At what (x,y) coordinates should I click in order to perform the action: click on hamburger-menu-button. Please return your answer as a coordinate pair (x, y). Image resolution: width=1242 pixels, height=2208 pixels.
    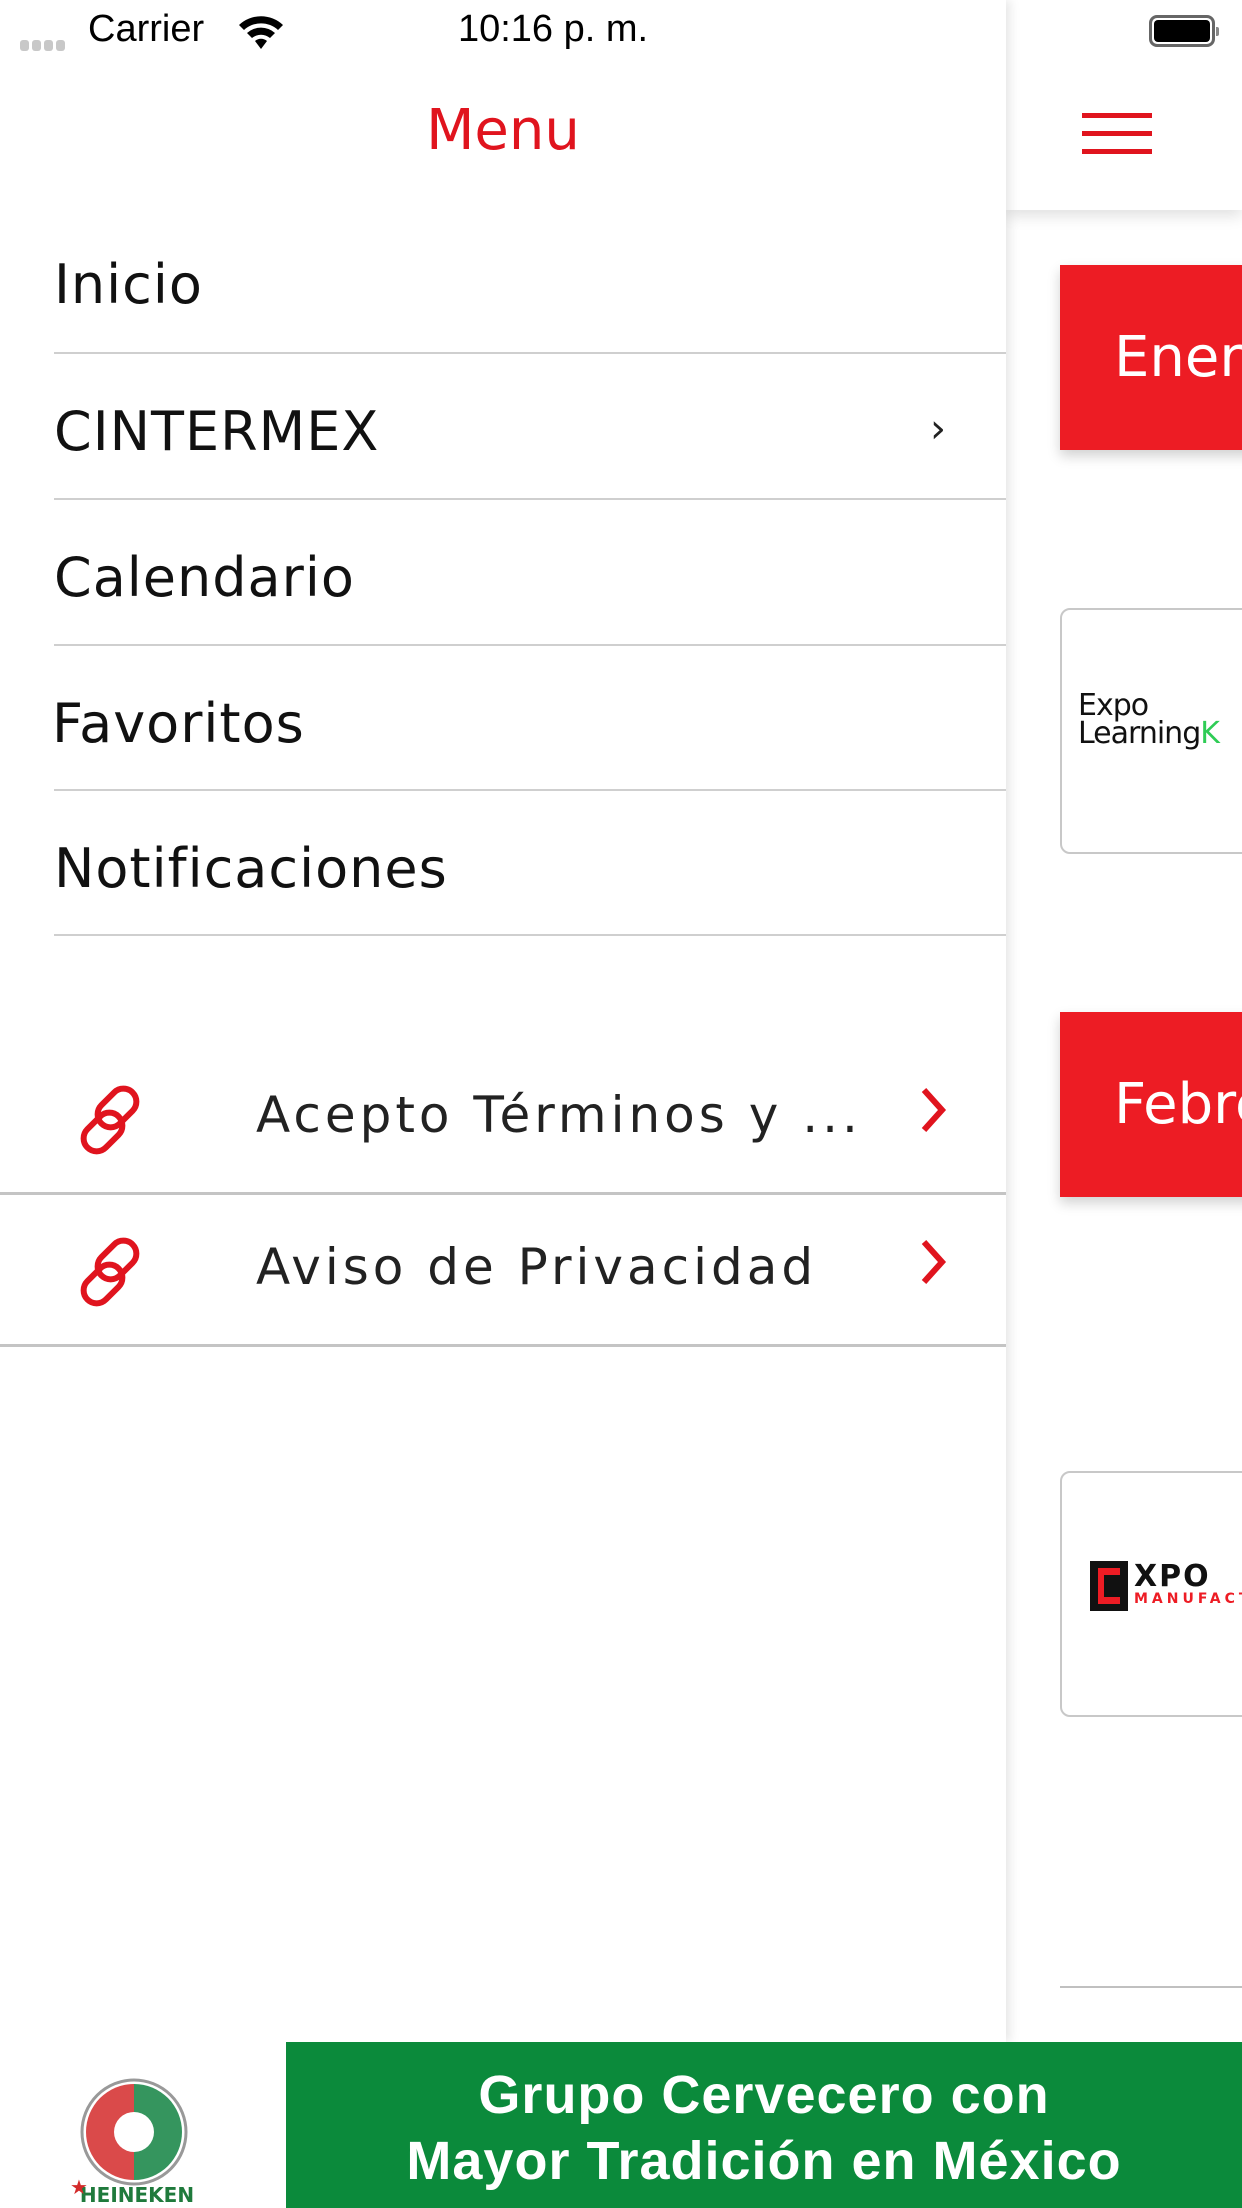
    Looking at the image, I should click on (1117, 134).